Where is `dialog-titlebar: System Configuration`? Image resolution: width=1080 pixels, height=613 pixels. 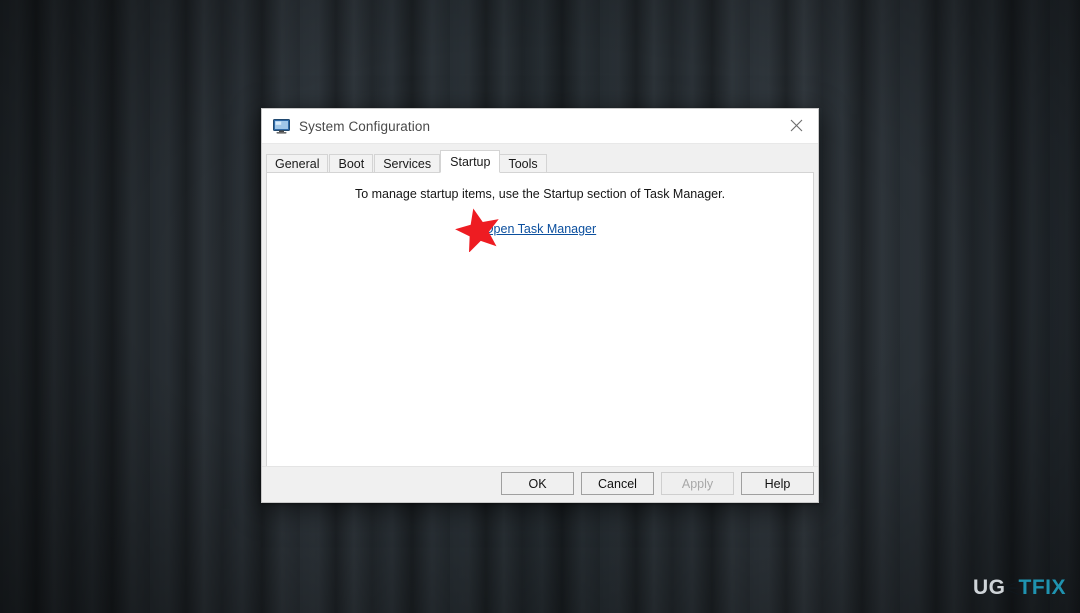 dialog-titlebar: System Configuration is located at coordinates (540, 126).